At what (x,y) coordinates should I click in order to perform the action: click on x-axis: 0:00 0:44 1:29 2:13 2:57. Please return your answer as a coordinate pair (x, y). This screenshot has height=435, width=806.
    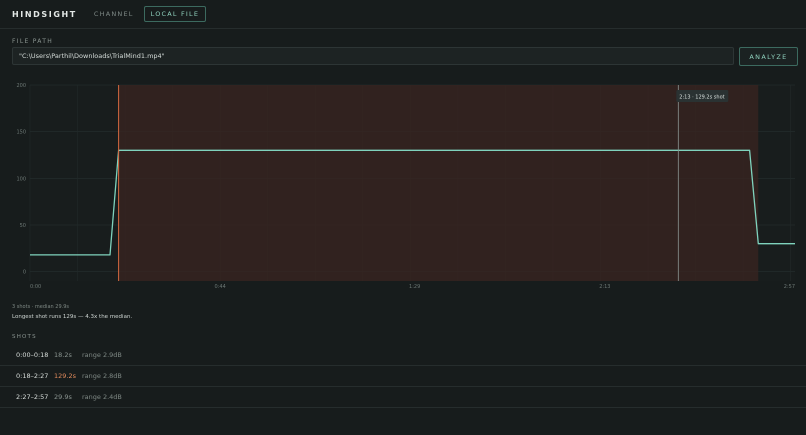
    Looking at the image, I should click on (412, 287).